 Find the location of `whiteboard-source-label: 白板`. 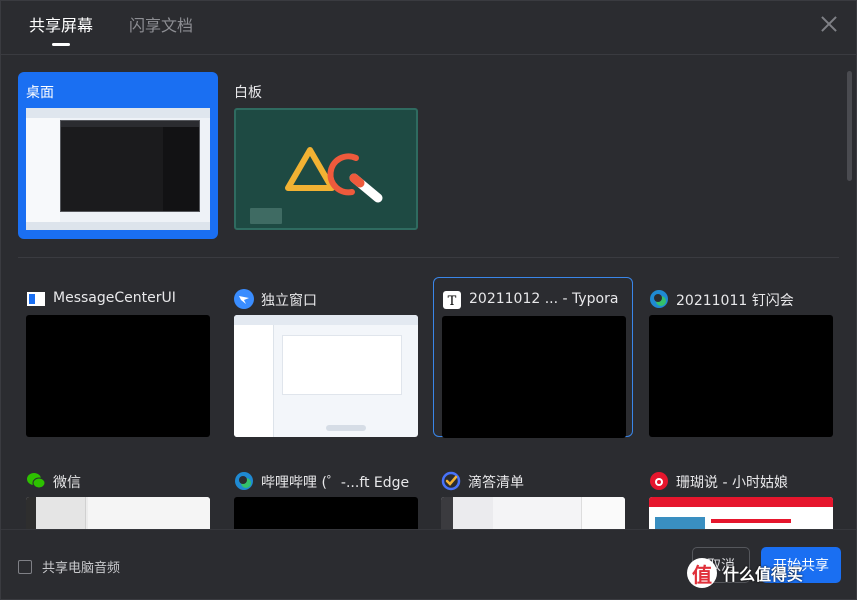

whiteboard-source-label: 白板 is located at coordinates (248, 93).